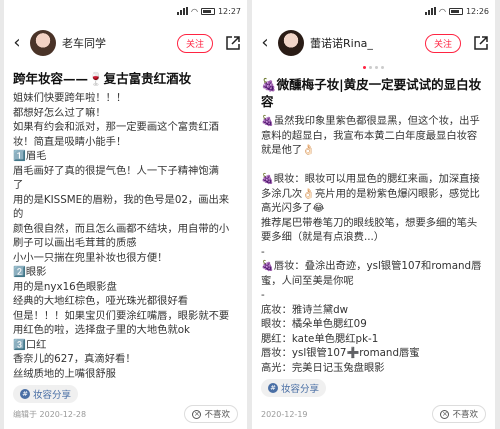  What do you see at coordinates (364, 43) in the screenshot?
I see `author-name: 蕾诺诺Rina_` at bounding box center [364, 43].